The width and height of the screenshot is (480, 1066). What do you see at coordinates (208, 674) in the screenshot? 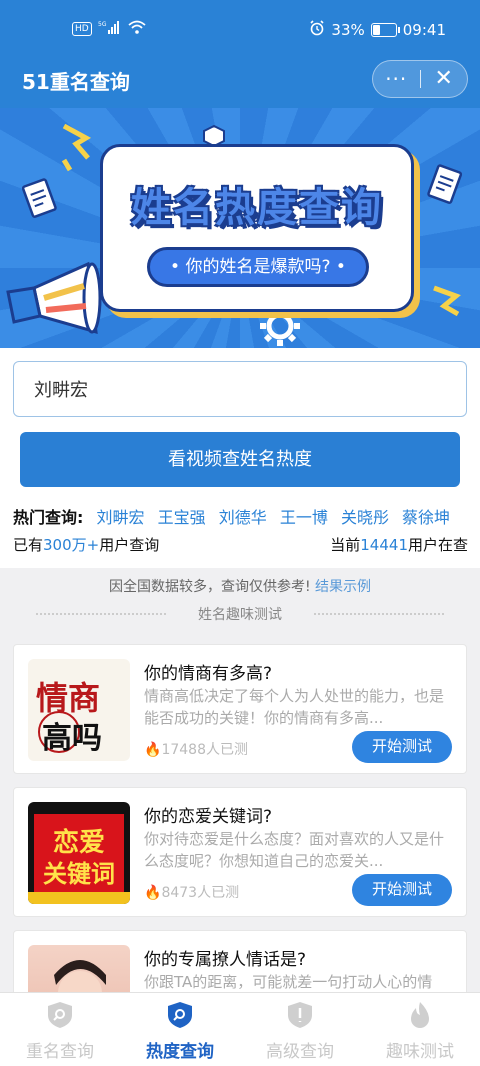
I see `test-title: 你的情商有多高?` at bounding box center [208, 674].